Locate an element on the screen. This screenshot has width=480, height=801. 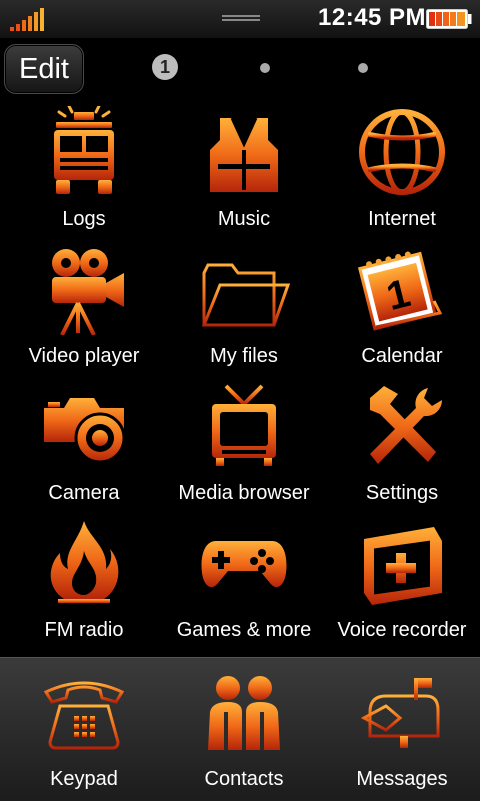
app-label: Calendar is located at coordinates (402, 356).